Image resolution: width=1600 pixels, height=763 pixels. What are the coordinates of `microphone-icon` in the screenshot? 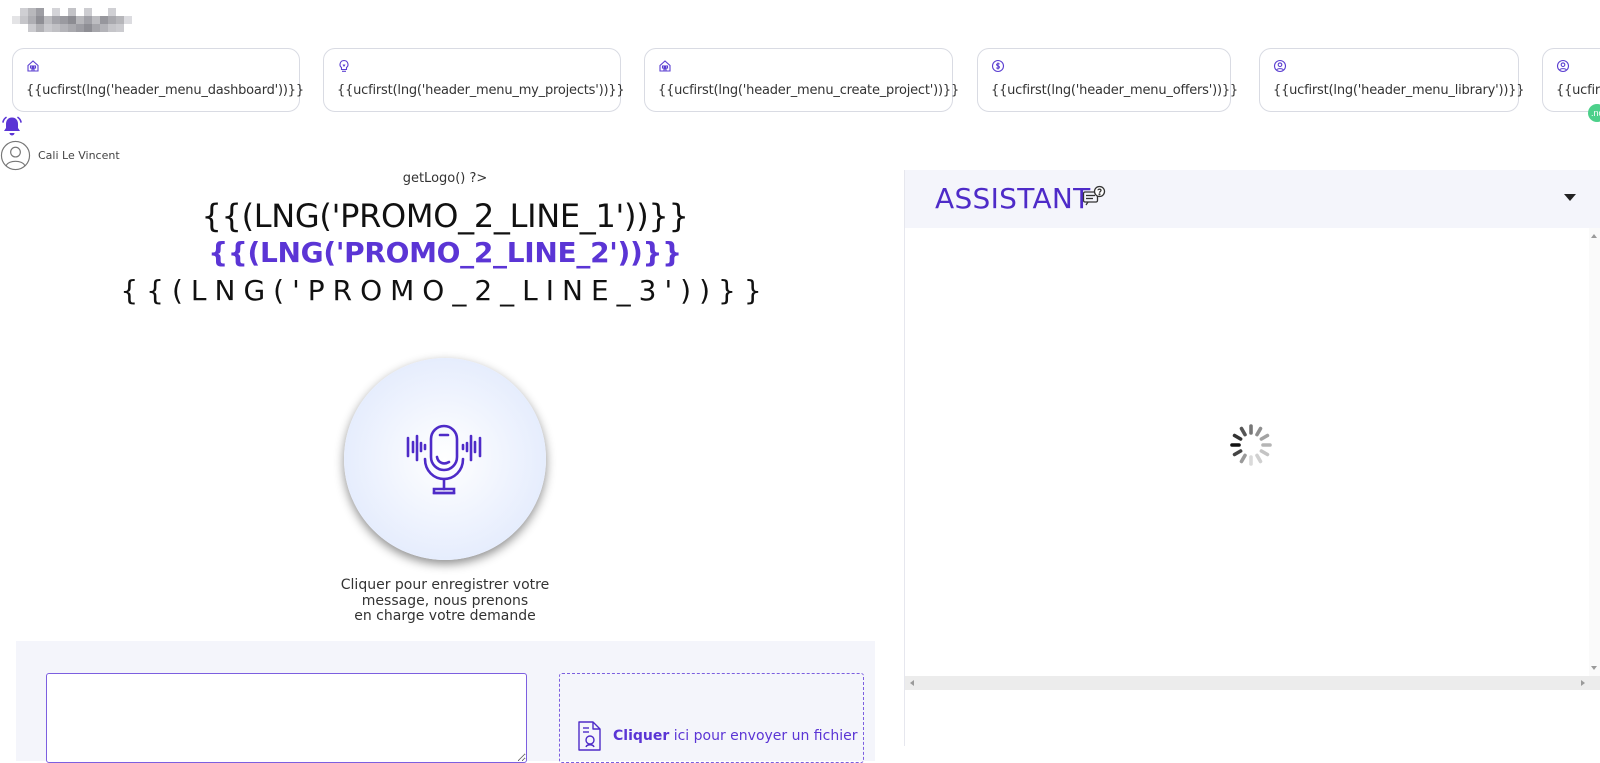 It's located at (444, 459).